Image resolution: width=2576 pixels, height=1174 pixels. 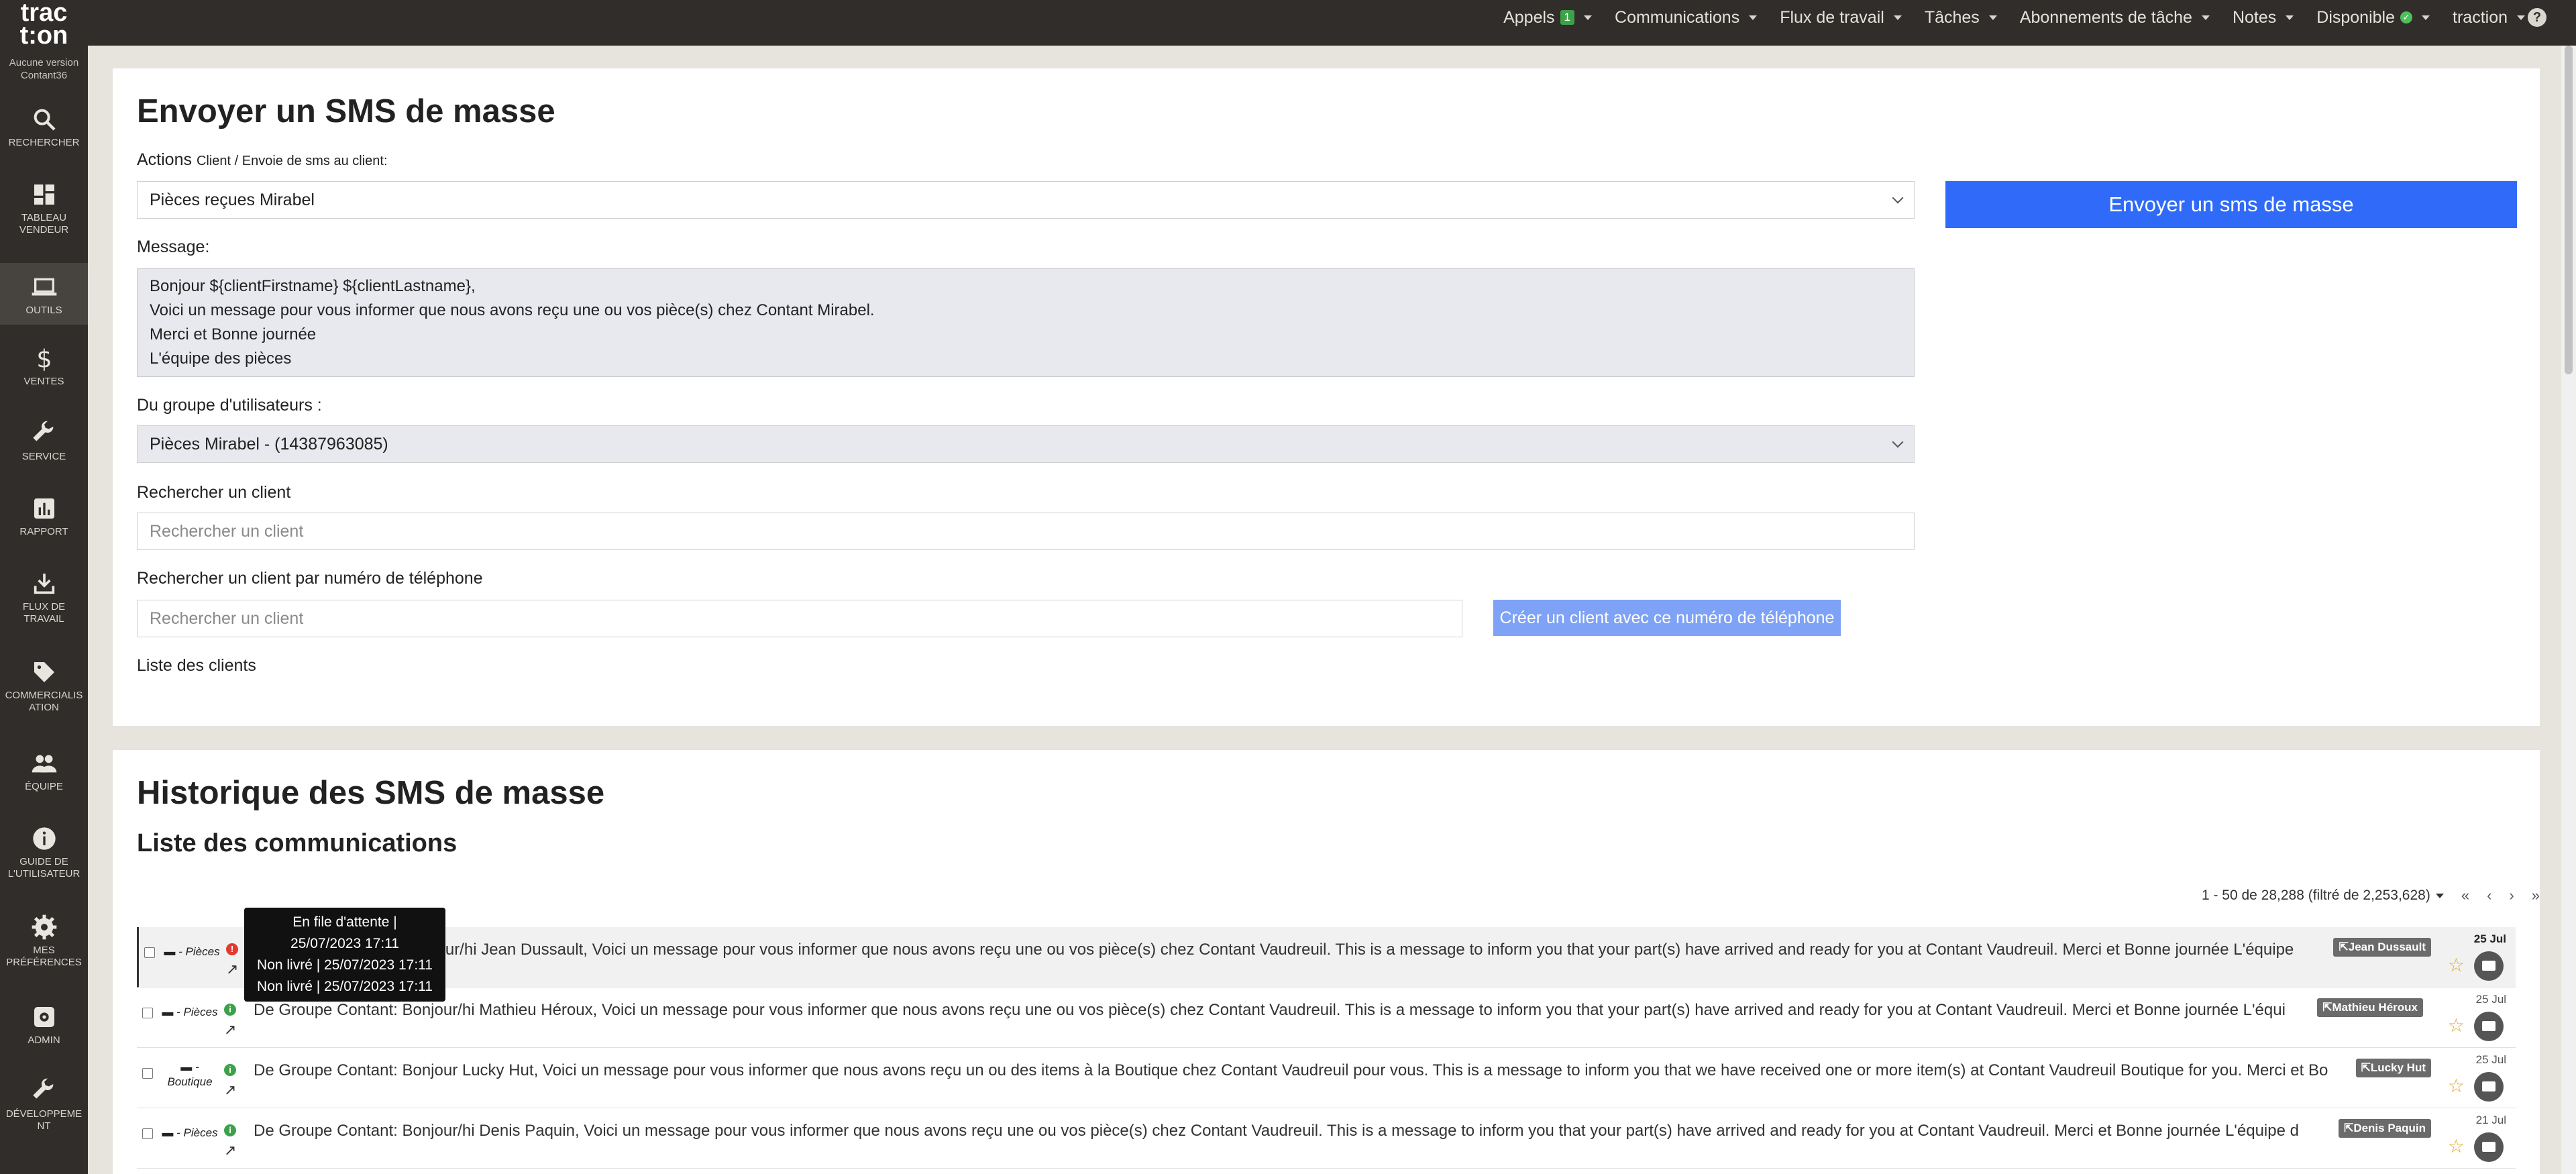 I want to click on sidebar-item-guide: GUIDE DE L'UTILISATEUR, so click(x=44, y=852).